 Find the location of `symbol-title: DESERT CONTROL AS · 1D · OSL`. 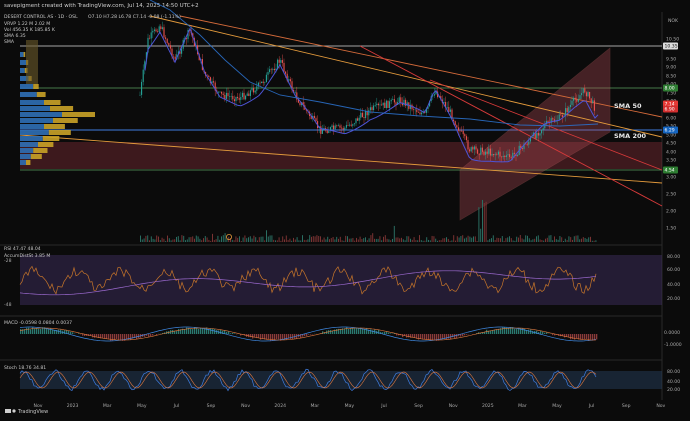

symbol-title: DESERT CONTROL AS · 1D · OSL is located at coordinates (41, 17).